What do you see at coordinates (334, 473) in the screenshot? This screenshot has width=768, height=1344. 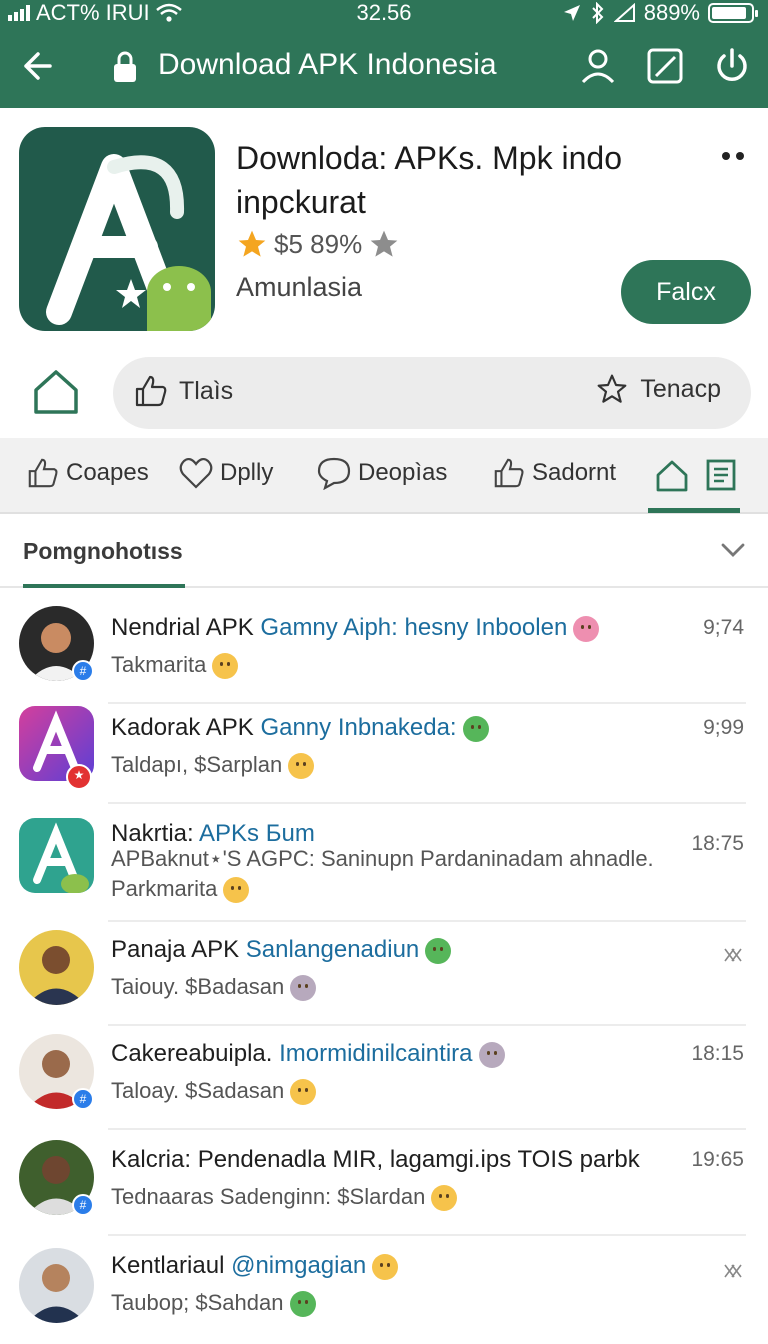 I see `chat-bubble-icon` at bounding box center [334, 473].